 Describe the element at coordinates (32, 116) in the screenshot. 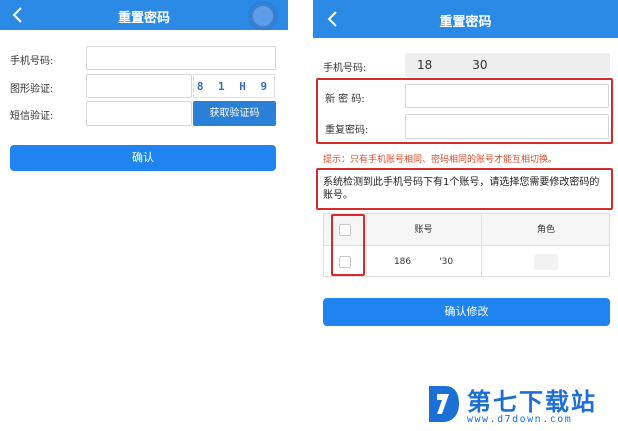

I see `sms-label: 短信验证:` at that location.